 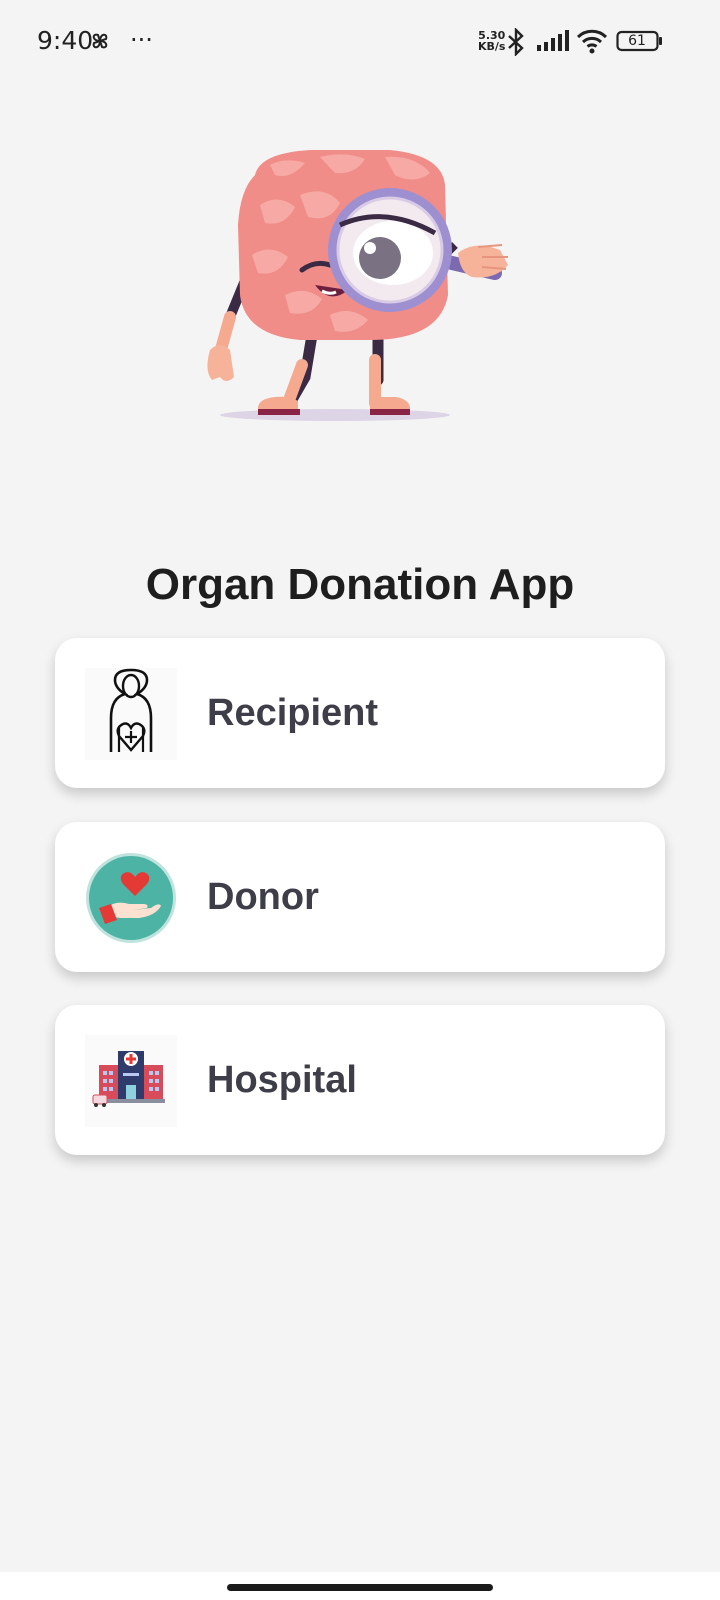 I want to click on more-dots: ···, so click(x=141, y=40).